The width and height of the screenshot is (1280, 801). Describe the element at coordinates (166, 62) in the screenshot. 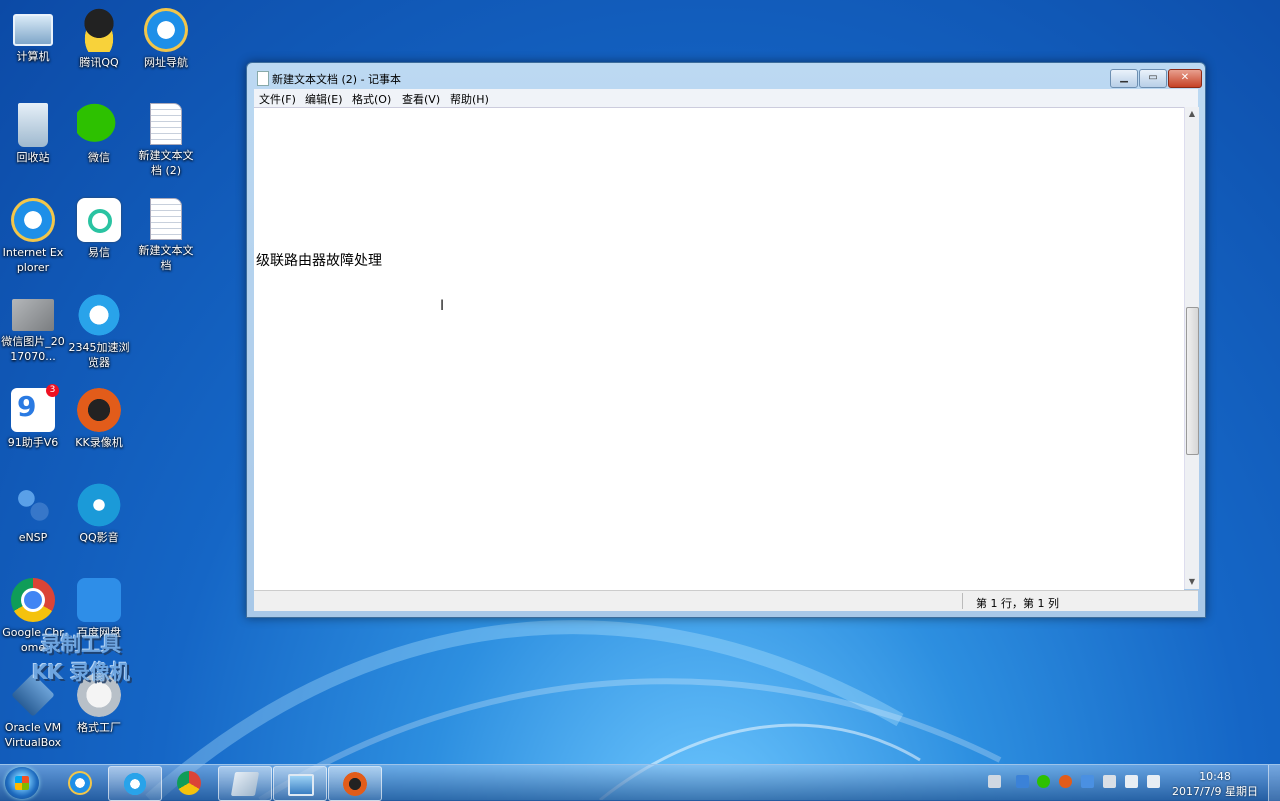

I see `desktop-icon-label: 网址导航` at that location.